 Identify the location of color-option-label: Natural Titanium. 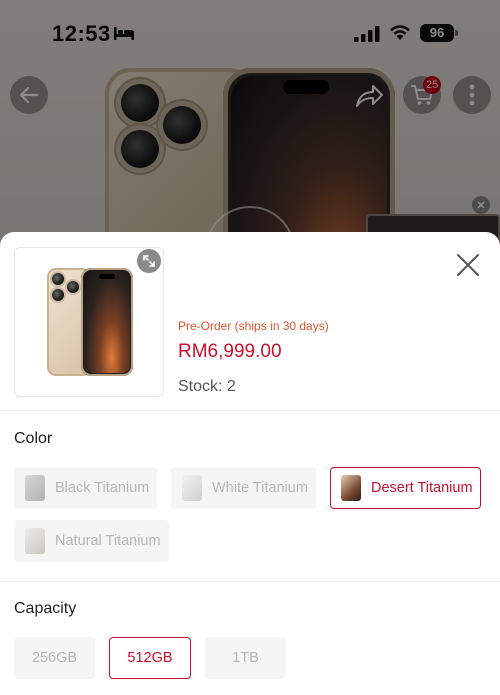
(108, 541).